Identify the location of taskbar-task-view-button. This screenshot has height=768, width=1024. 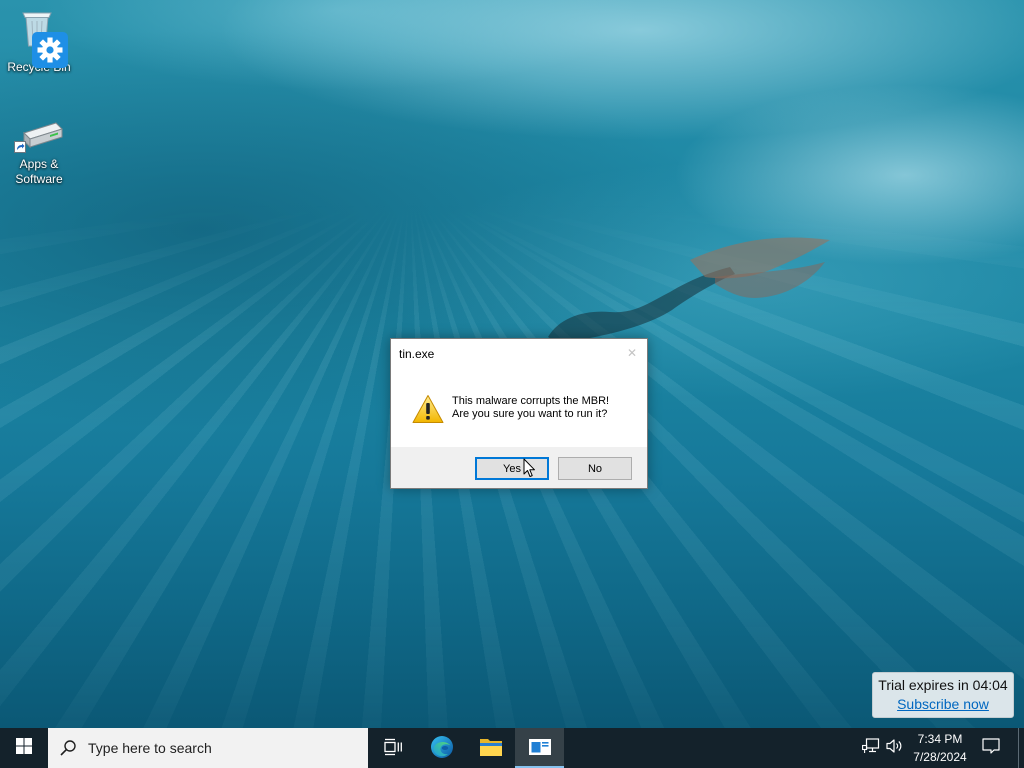
(392, 748).